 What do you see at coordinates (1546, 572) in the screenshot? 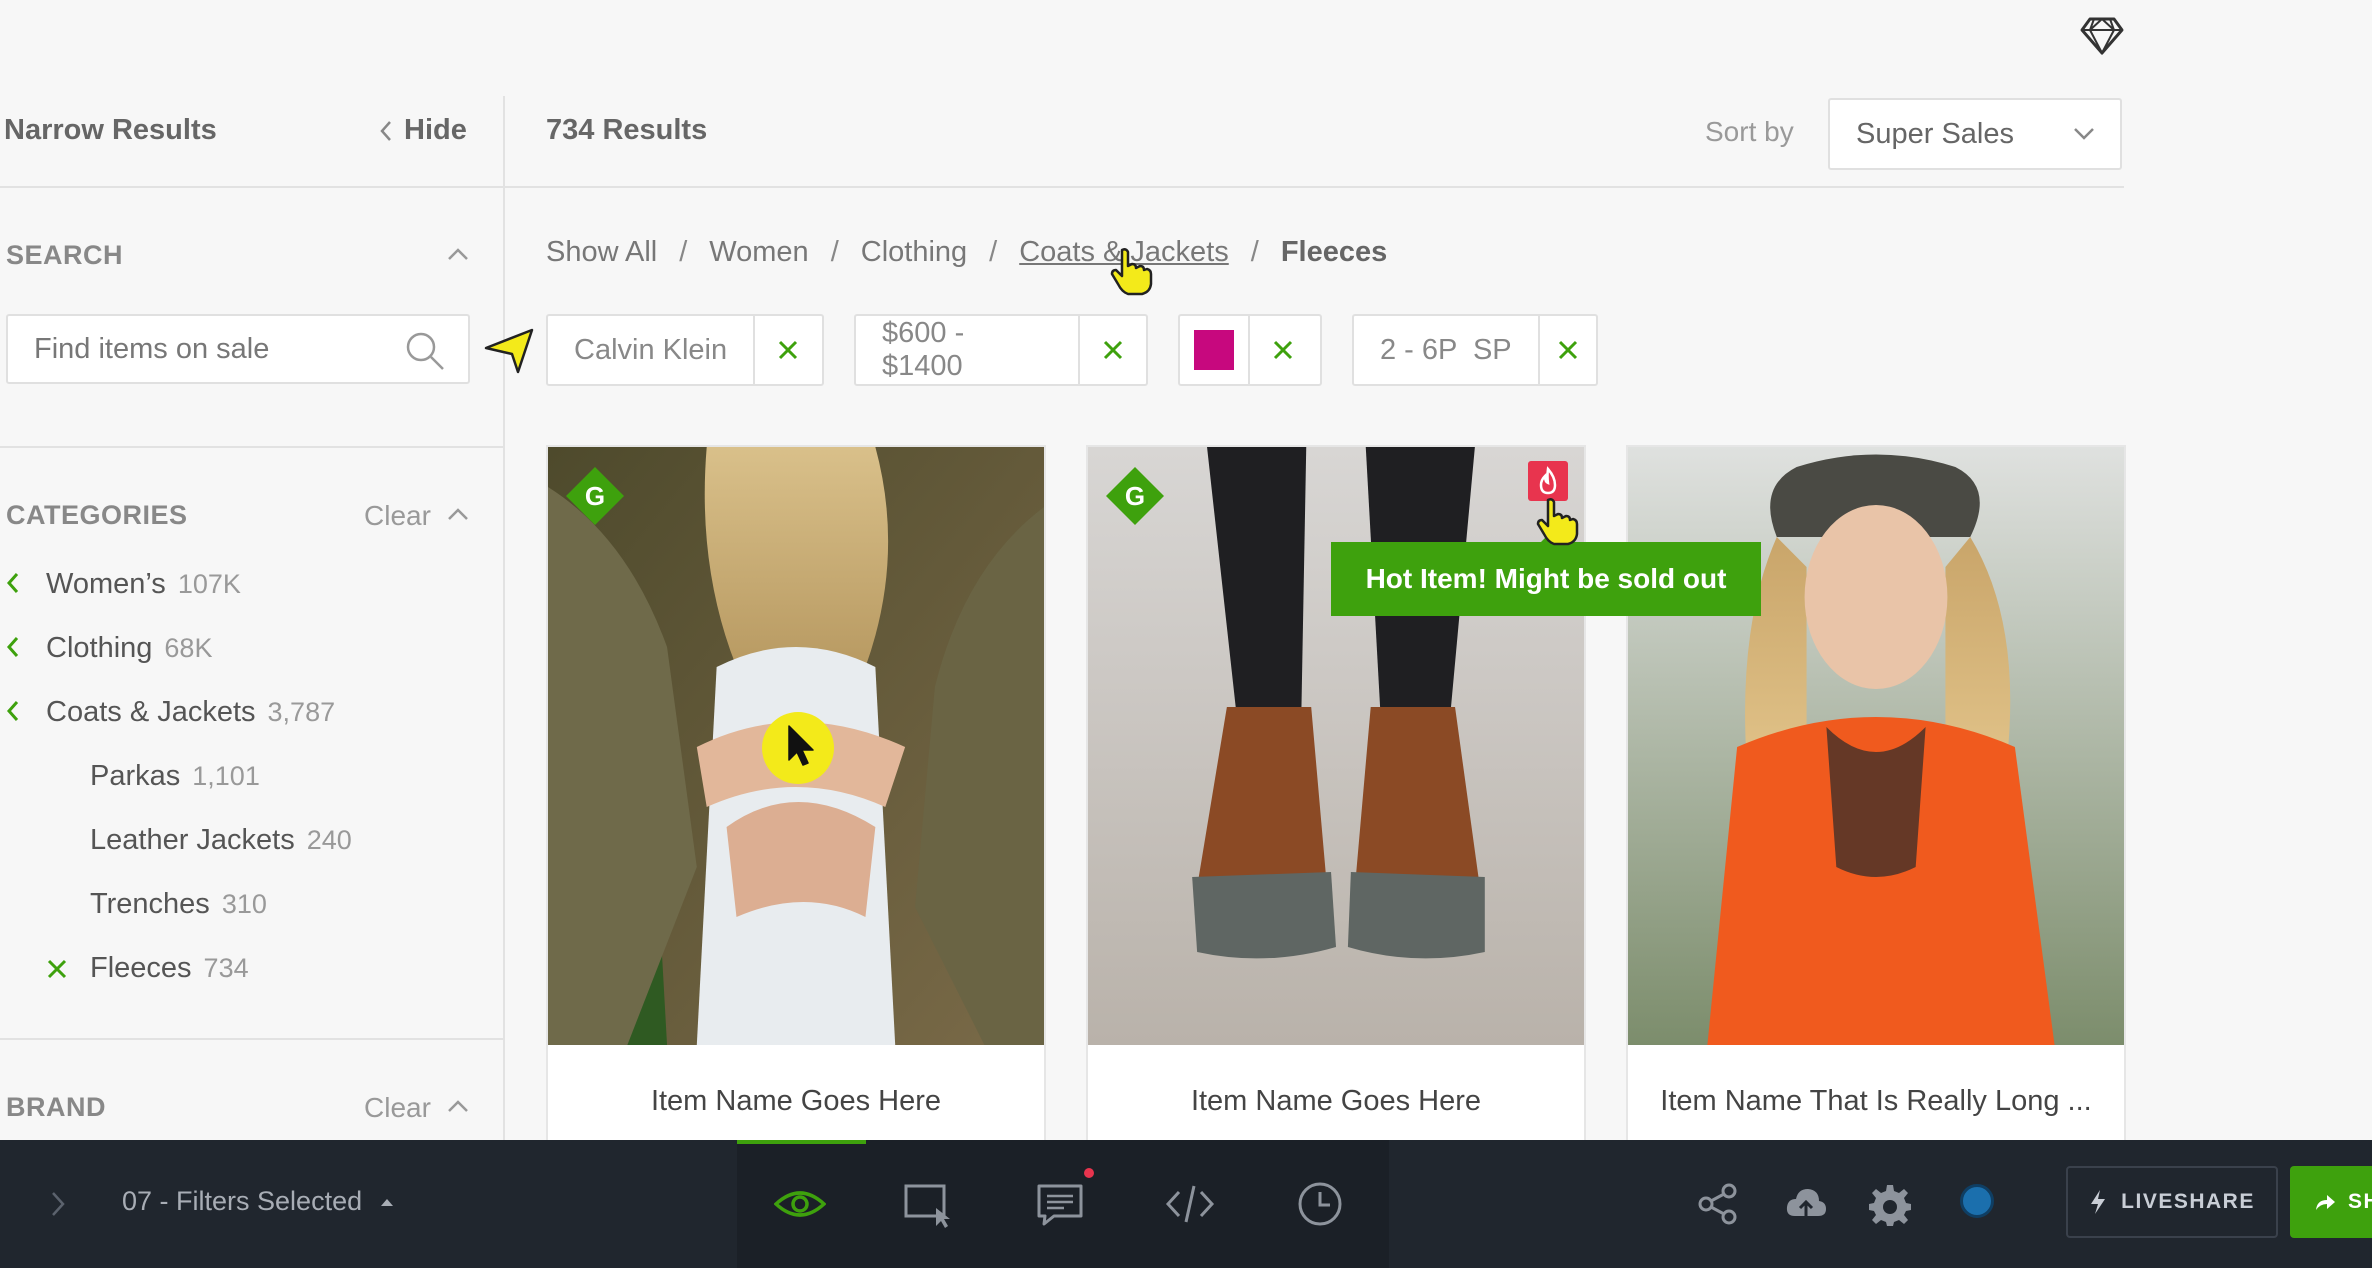
I see `hot-item-tooltip: Hot Item! Might be sold out` at bounding box center [1546, 572].